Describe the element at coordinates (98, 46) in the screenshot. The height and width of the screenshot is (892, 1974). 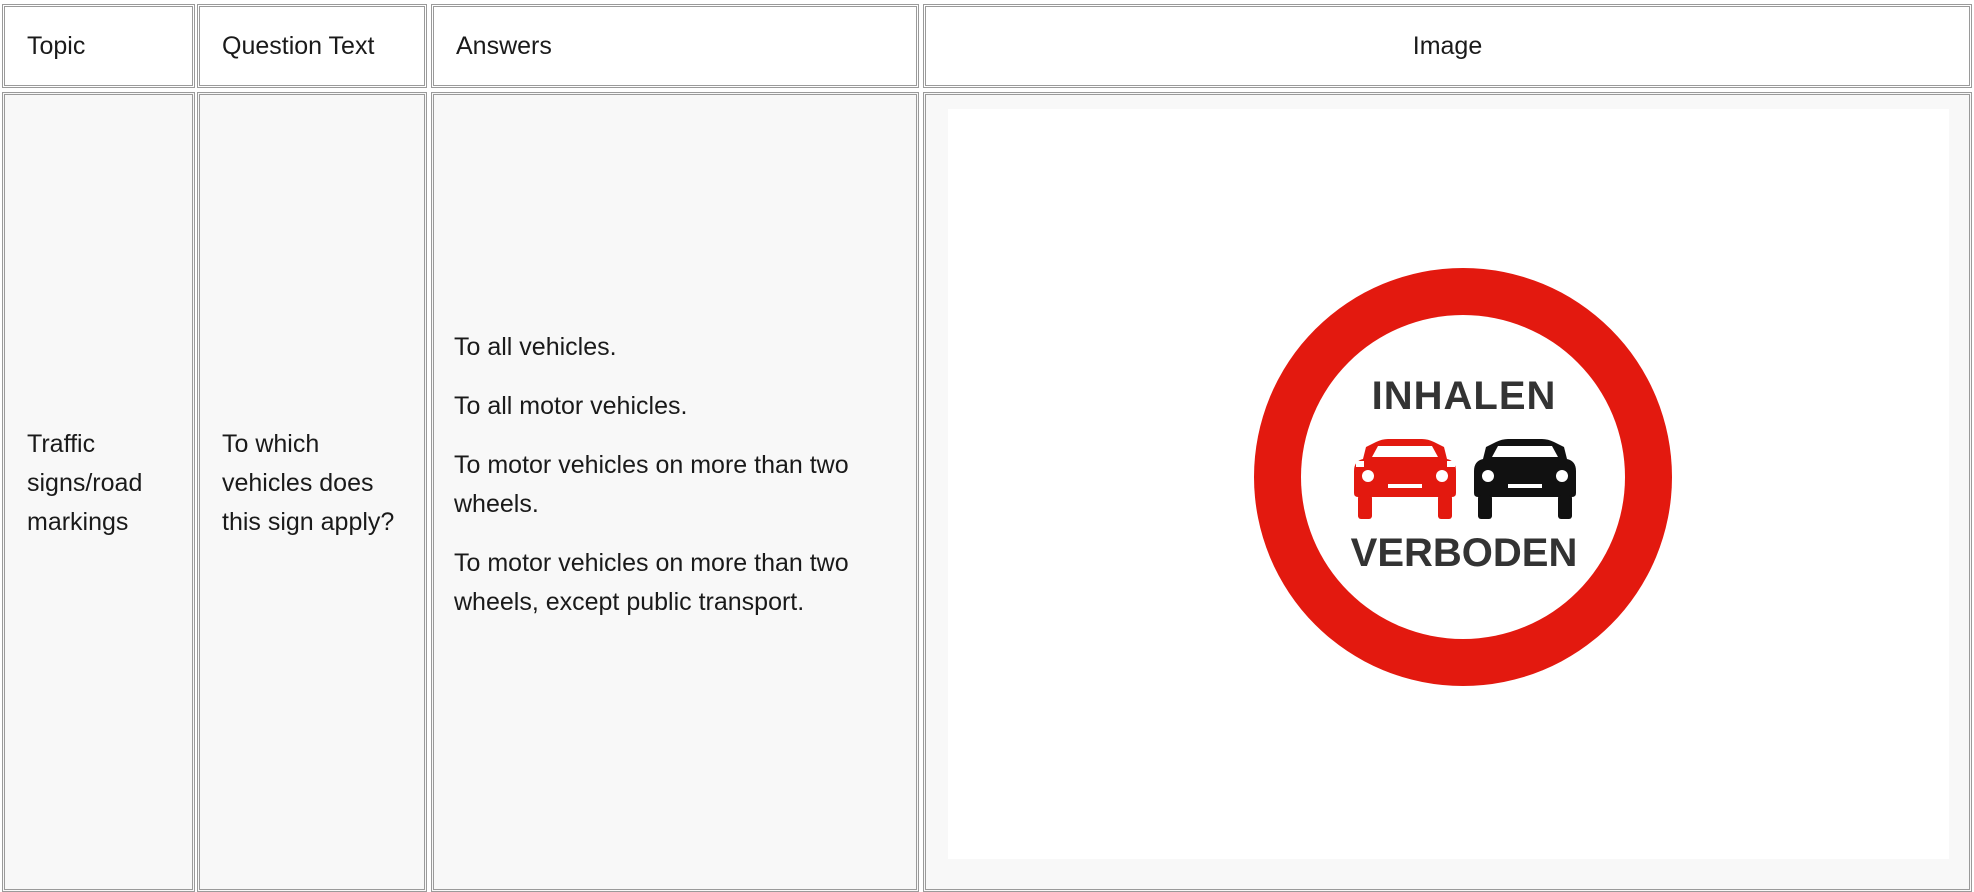
I see `header-topic: Topic` at that location.